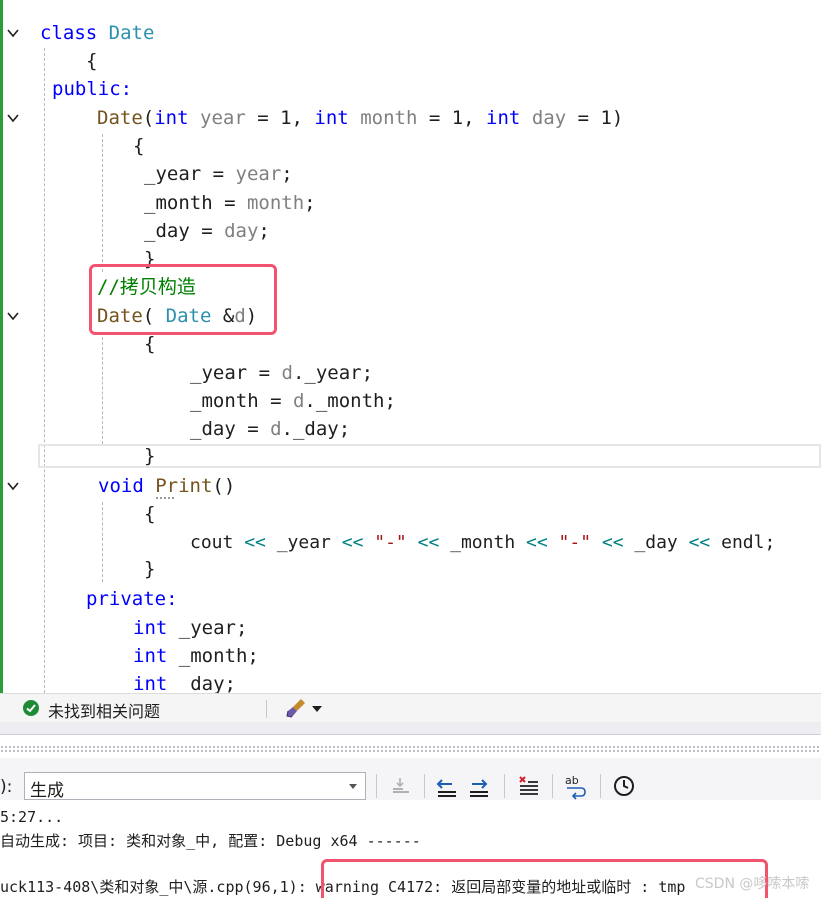 The width and height of the screenshot is (821, 898). Describe the element at coordinates (196, 656) in the screenshot. I see `code-line: int _month;` at that location.